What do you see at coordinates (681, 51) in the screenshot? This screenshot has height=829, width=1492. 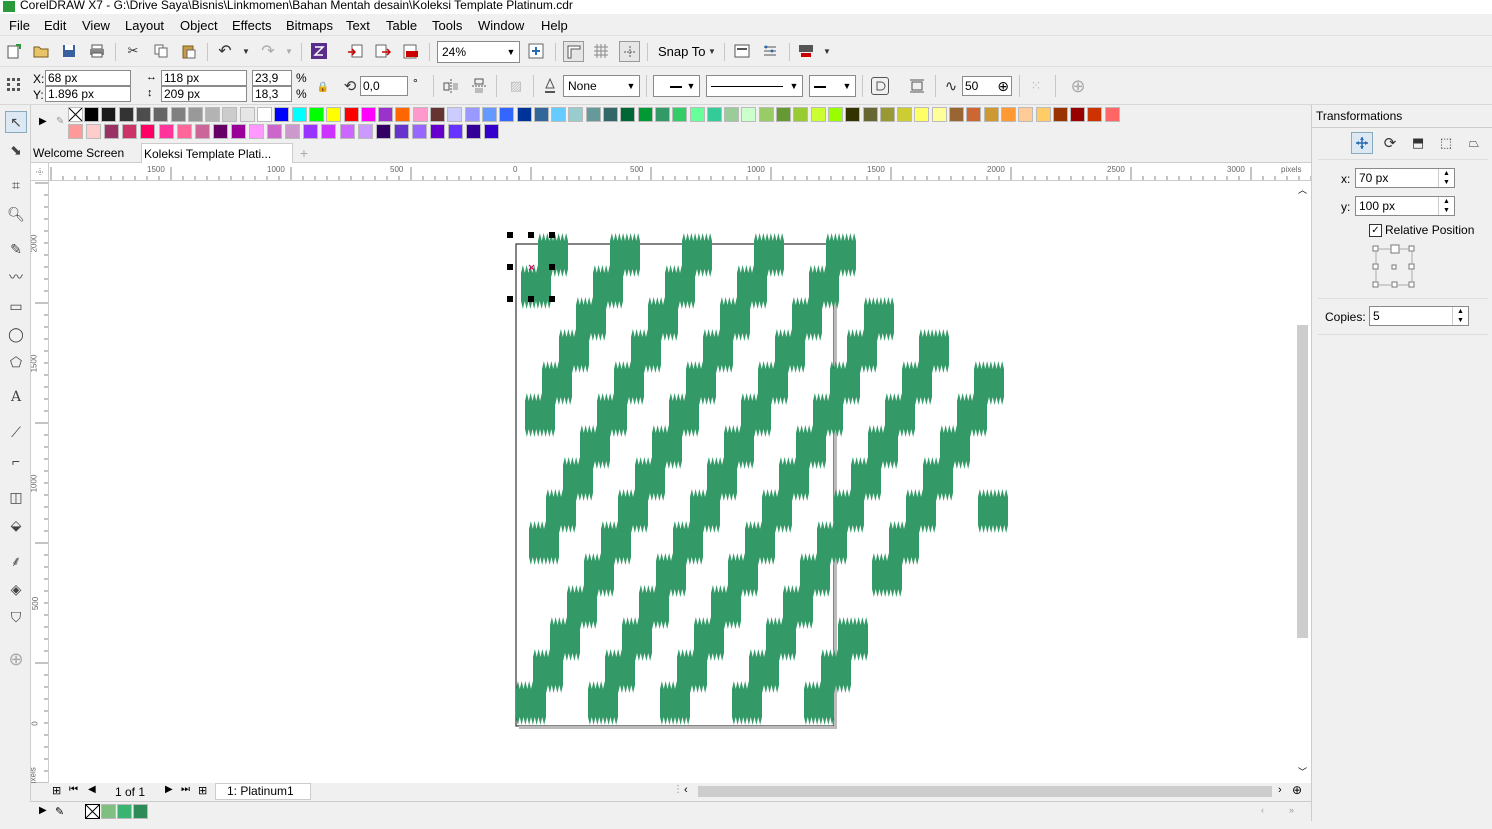 I see `snap-to-button: Snap To` at bounding box center [681, 51].